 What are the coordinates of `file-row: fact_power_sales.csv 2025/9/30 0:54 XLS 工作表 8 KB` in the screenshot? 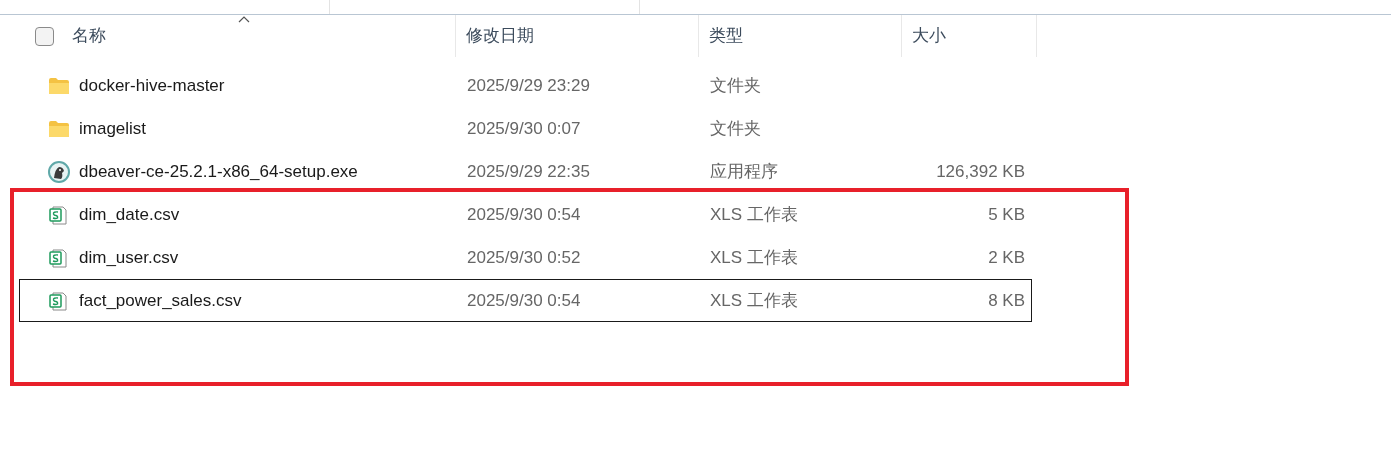 It's located at (525, 300).